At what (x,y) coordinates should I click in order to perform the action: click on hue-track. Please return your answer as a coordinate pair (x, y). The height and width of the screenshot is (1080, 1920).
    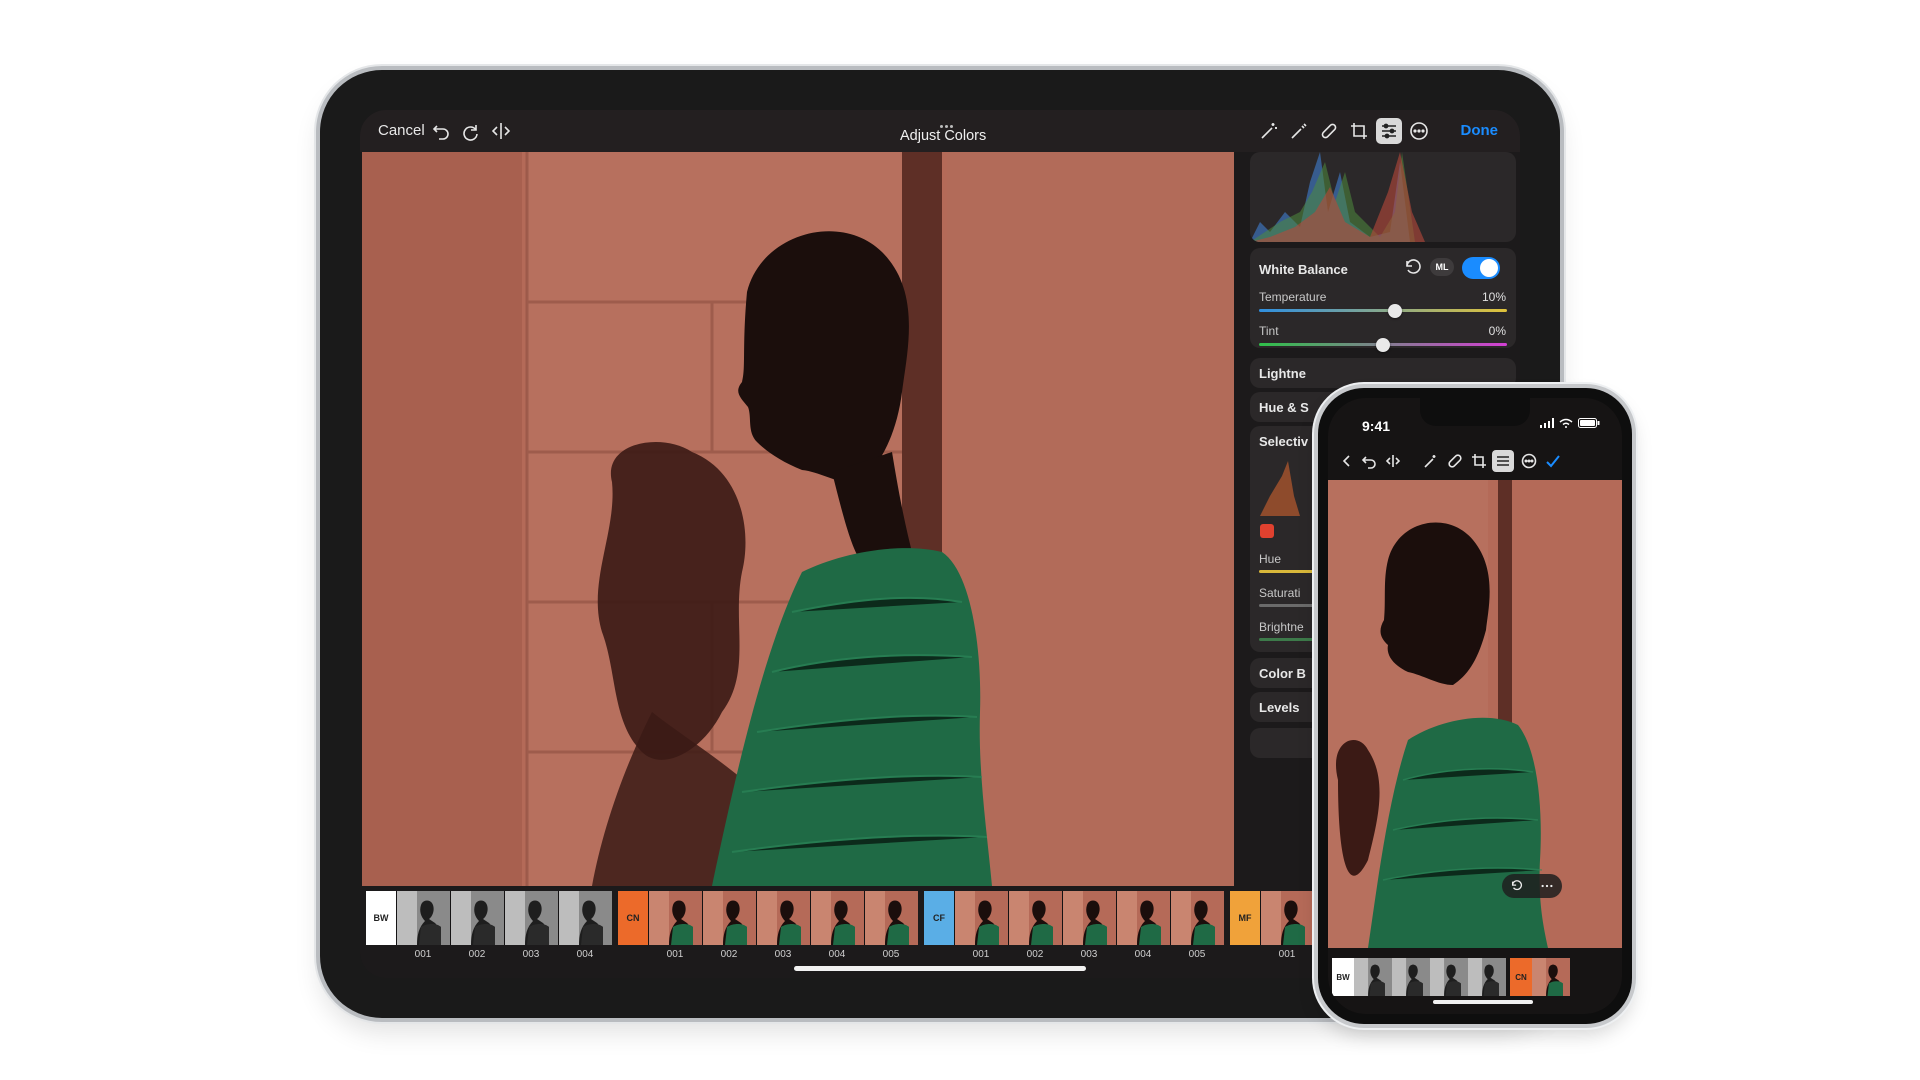
    Looking at the image, I should click on (1289, 571).